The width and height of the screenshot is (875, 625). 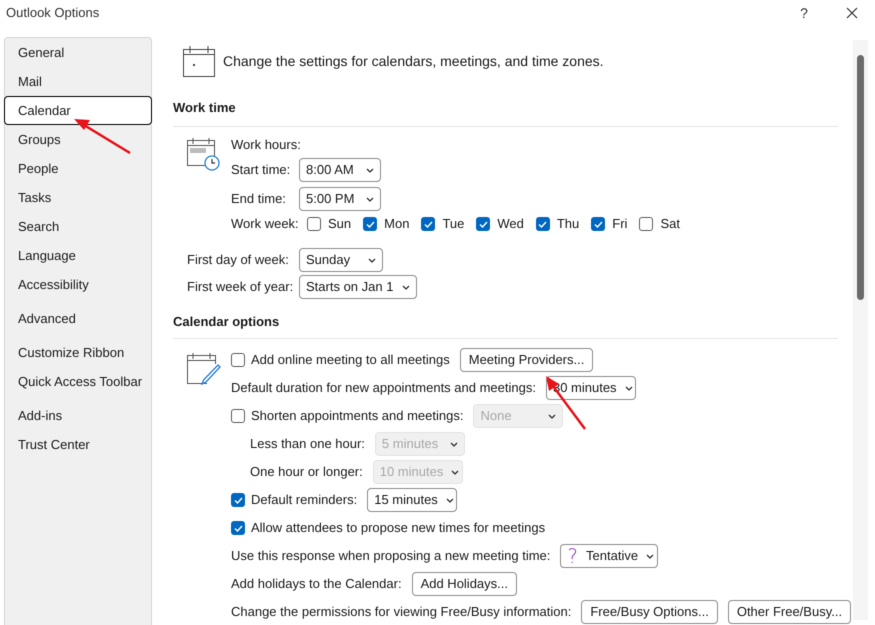 I want to click on label: Sun, so click(x=340, y=224).